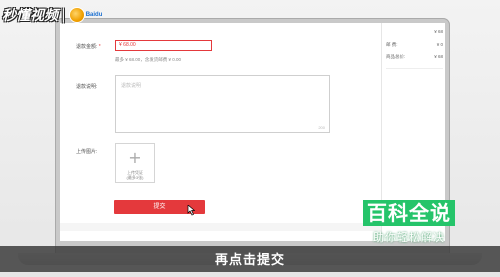 The width and height of the screenshot is (500, 277). Describe the element at coordinates (409, 213) in the screenshot. I see `baike-title: 百科全说` at that location.